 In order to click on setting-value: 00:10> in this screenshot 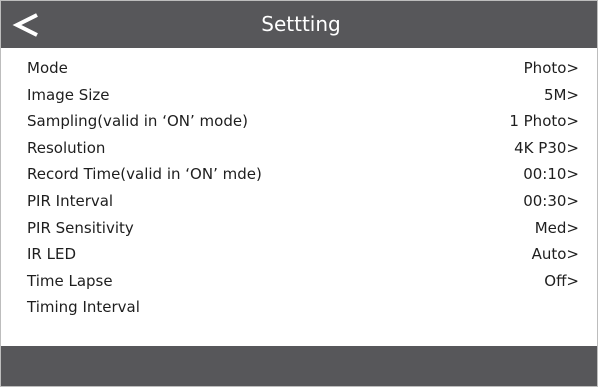, I will do `click(551, 174)`.